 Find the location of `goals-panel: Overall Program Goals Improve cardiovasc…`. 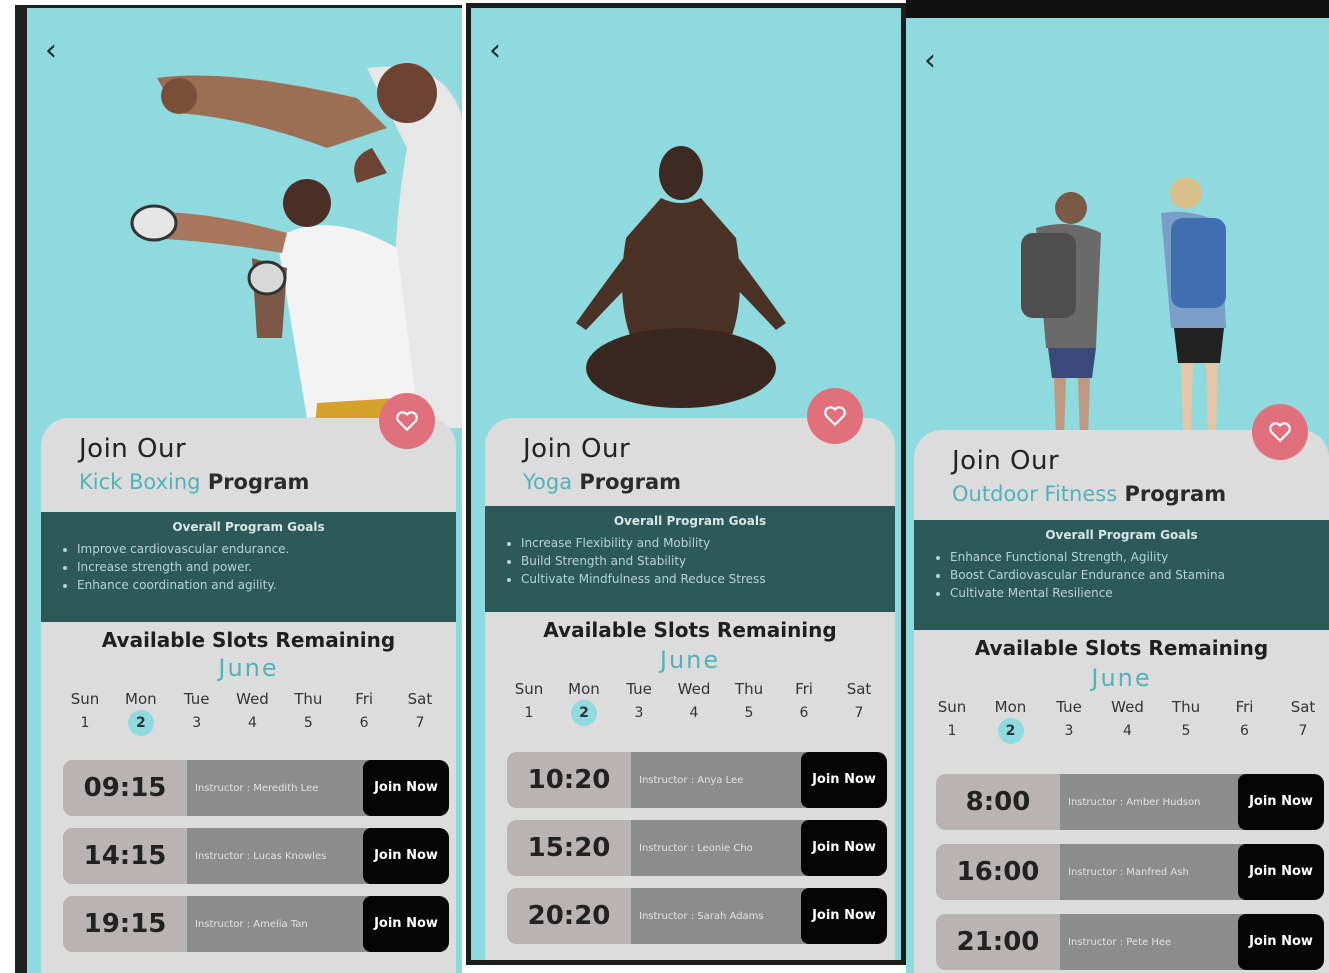

goals-panel: Overall Program Goals Improve cardiovasc… is located at coordinates (248, 567).